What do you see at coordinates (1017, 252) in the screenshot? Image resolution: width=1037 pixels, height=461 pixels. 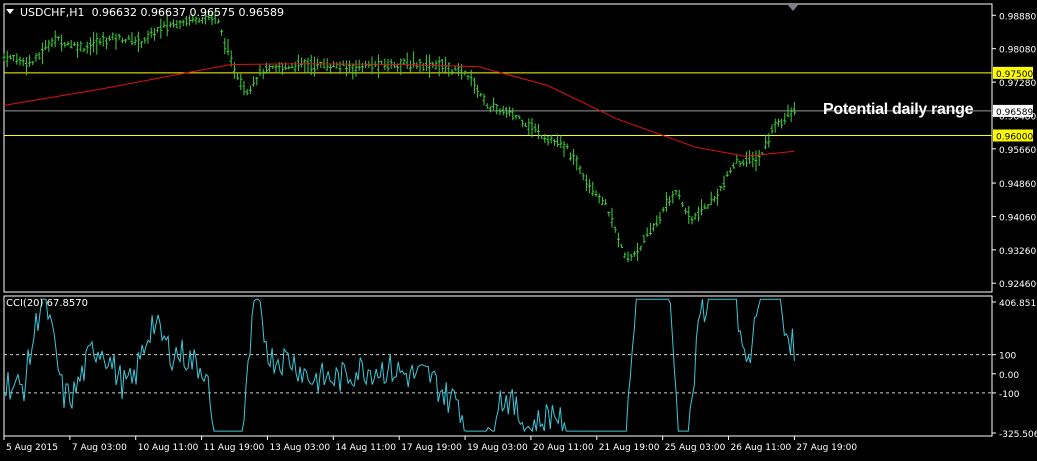 I see `price-tick-label: 0.93260` at bounding box center [1017, 252].